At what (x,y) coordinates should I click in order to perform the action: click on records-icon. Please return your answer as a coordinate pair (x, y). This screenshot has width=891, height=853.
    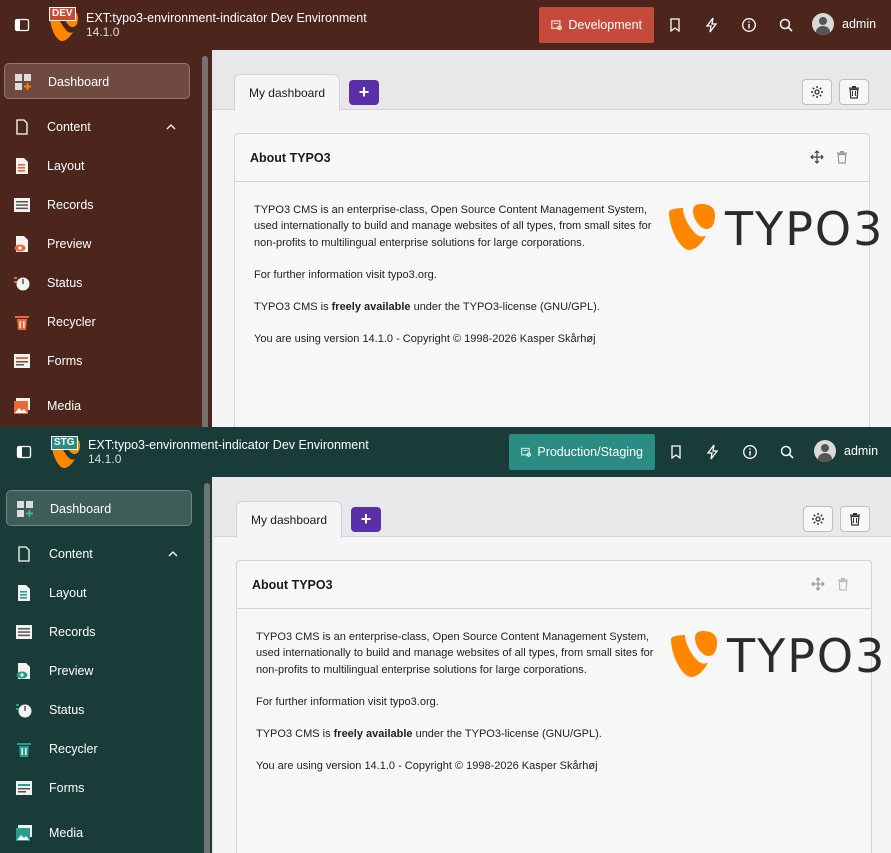
    Looking at the image, I should click on (22, 205).